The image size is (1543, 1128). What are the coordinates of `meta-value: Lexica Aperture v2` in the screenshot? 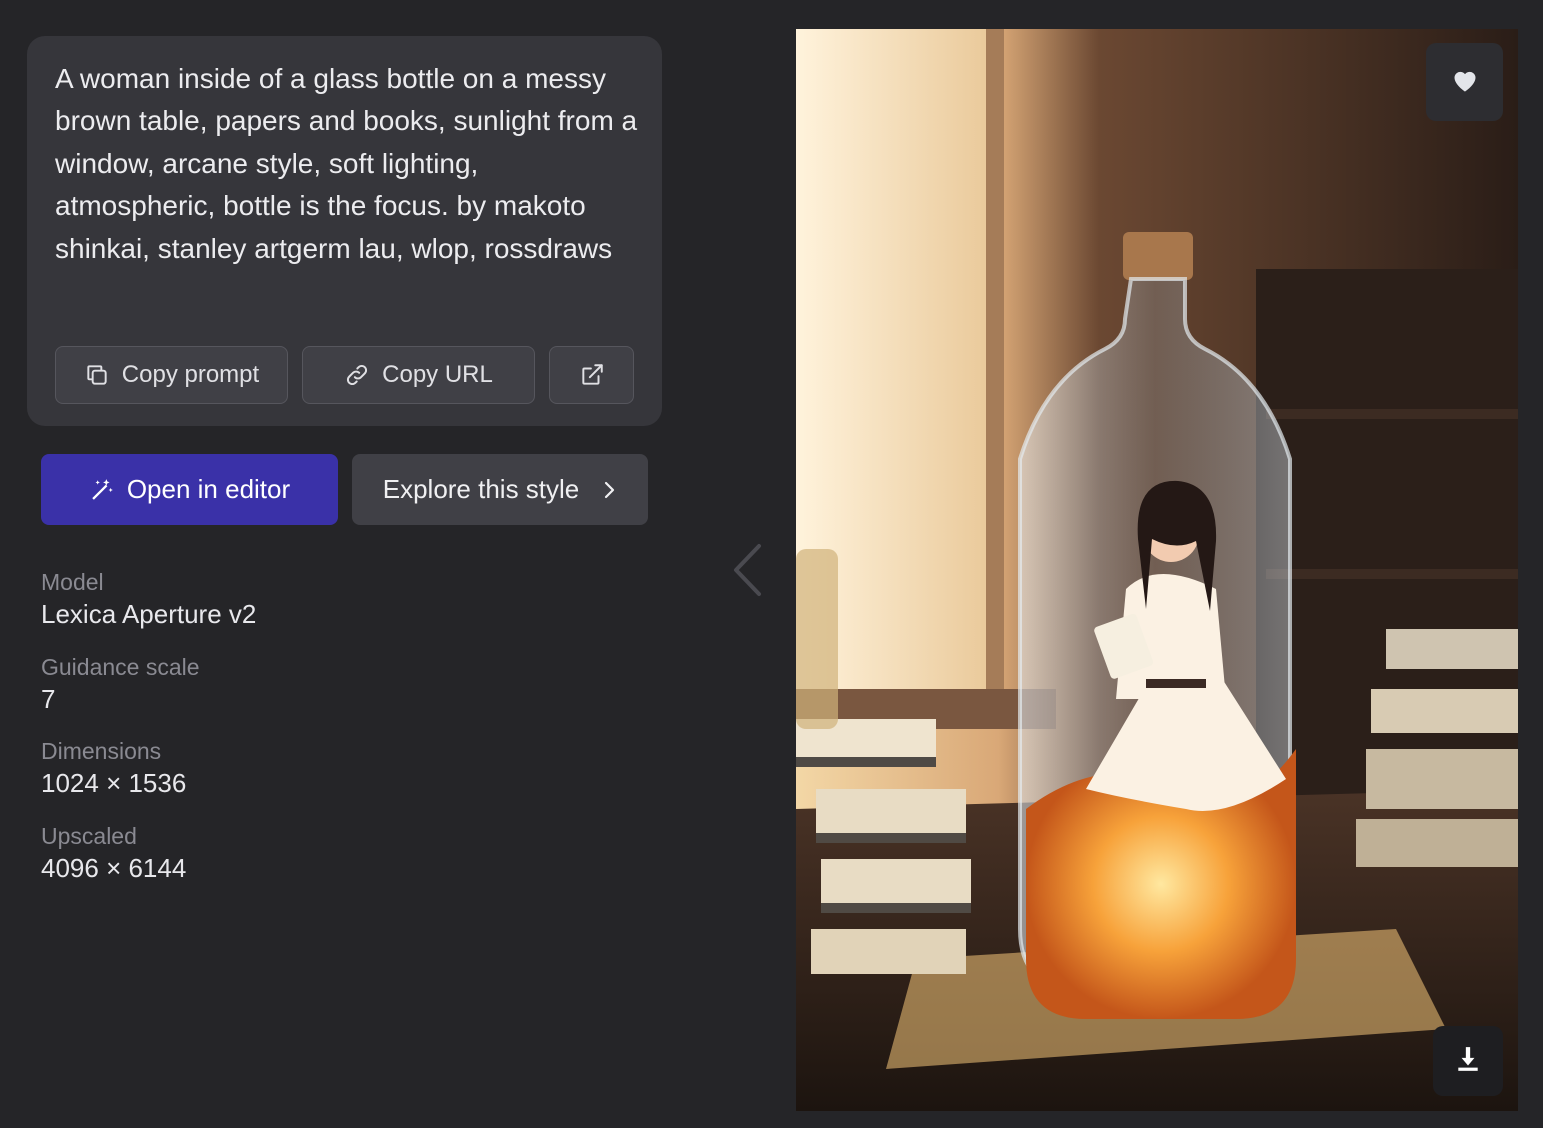 It's located at (149, 614).